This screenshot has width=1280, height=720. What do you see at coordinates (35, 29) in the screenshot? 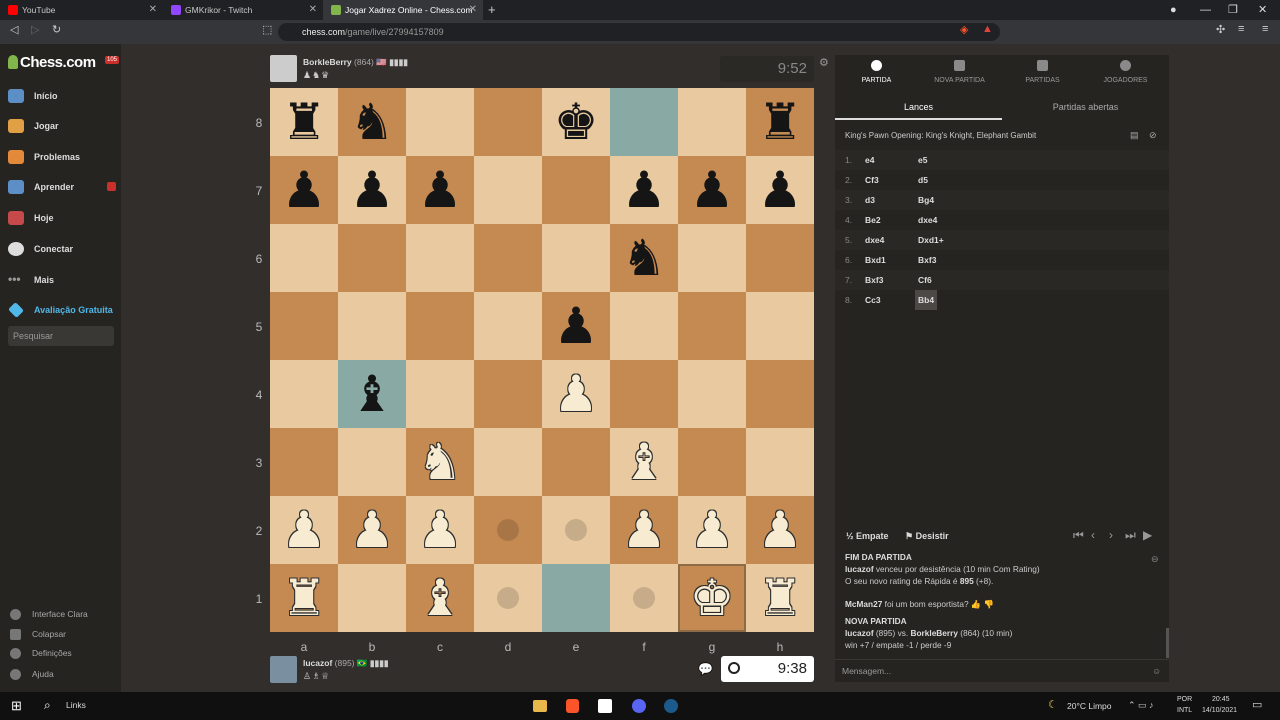
I see `forward-icon: ▷` at bounding box center [35, 29].